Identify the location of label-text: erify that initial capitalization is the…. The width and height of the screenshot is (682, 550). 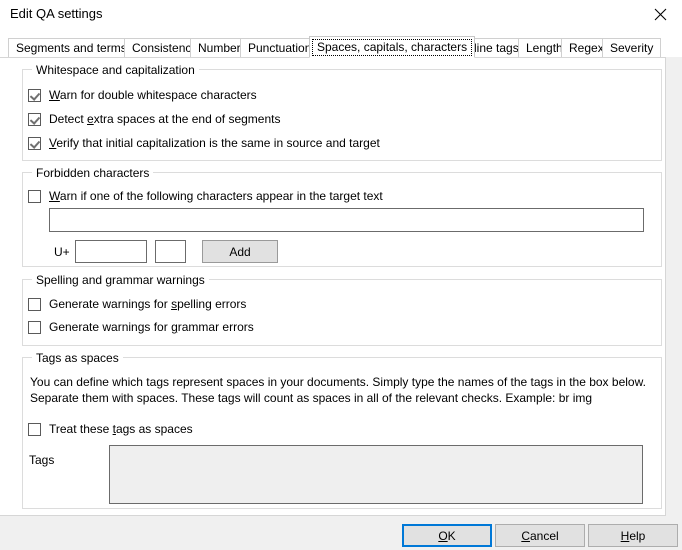
(218, 143).